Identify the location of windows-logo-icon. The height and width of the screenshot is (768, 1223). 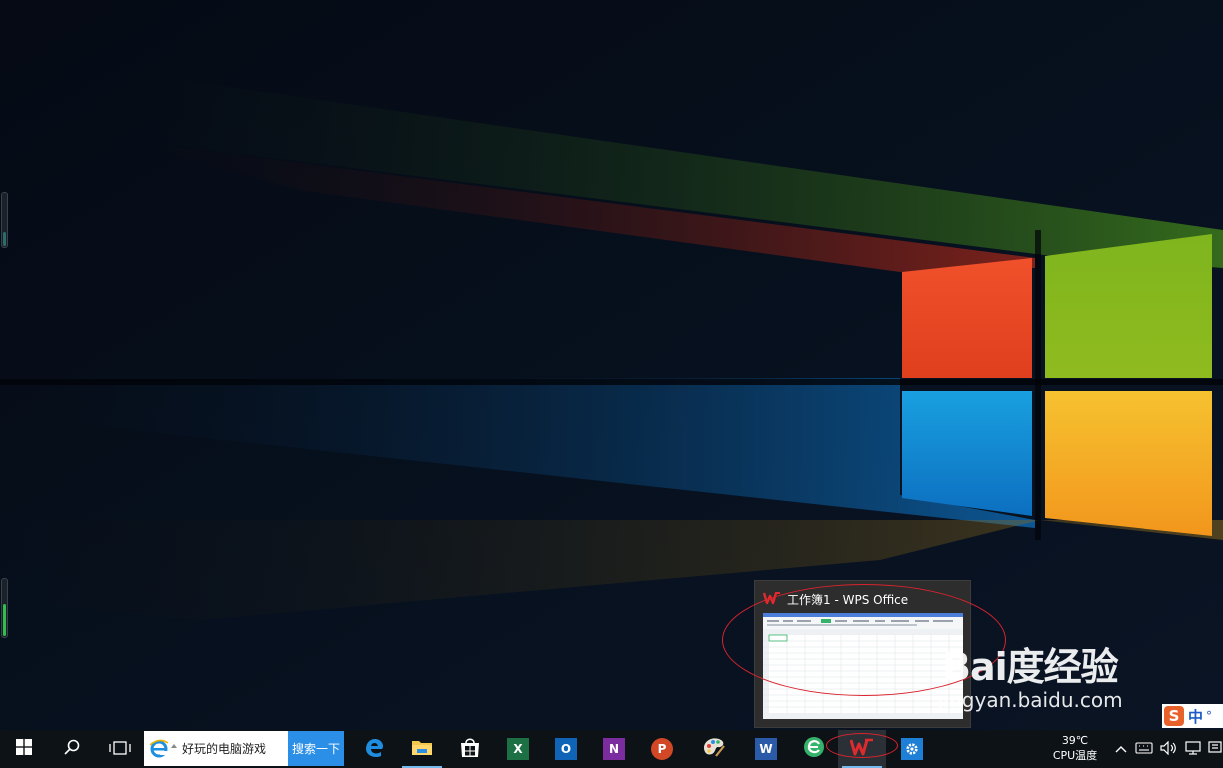
(24, 749).